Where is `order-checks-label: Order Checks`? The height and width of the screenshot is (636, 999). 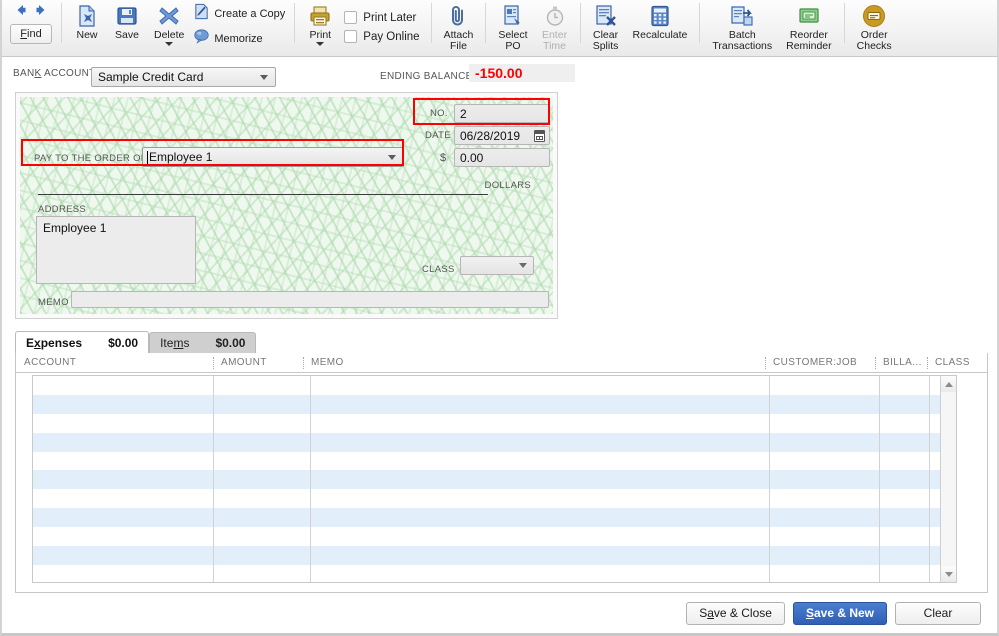
order-checks-label: Order Checks is located at coordinates (874, 40).